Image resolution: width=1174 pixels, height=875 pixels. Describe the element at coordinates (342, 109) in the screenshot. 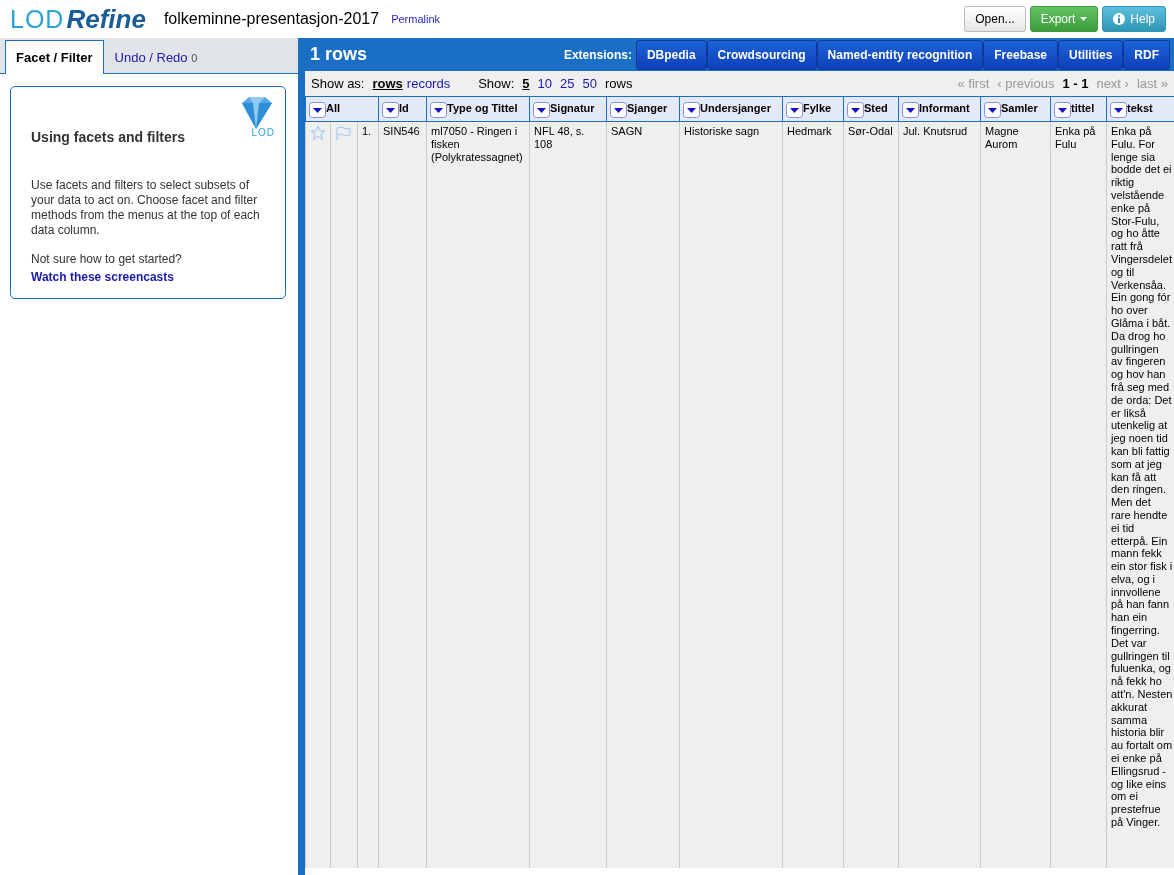

I see `column-header: All` at that location.